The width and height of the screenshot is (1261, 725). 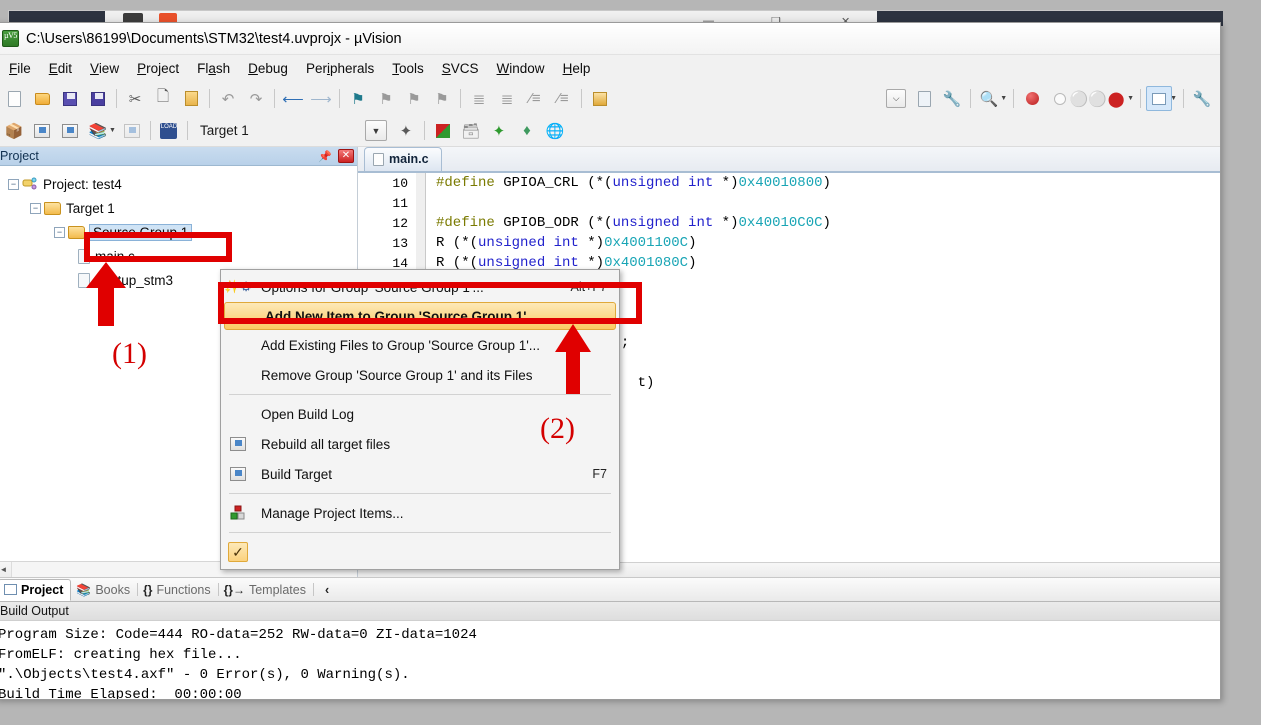 What do you see at coordinates (132, 130) in the screenshot?
I see `stop-build-icon` at bounding box center [132, 130].